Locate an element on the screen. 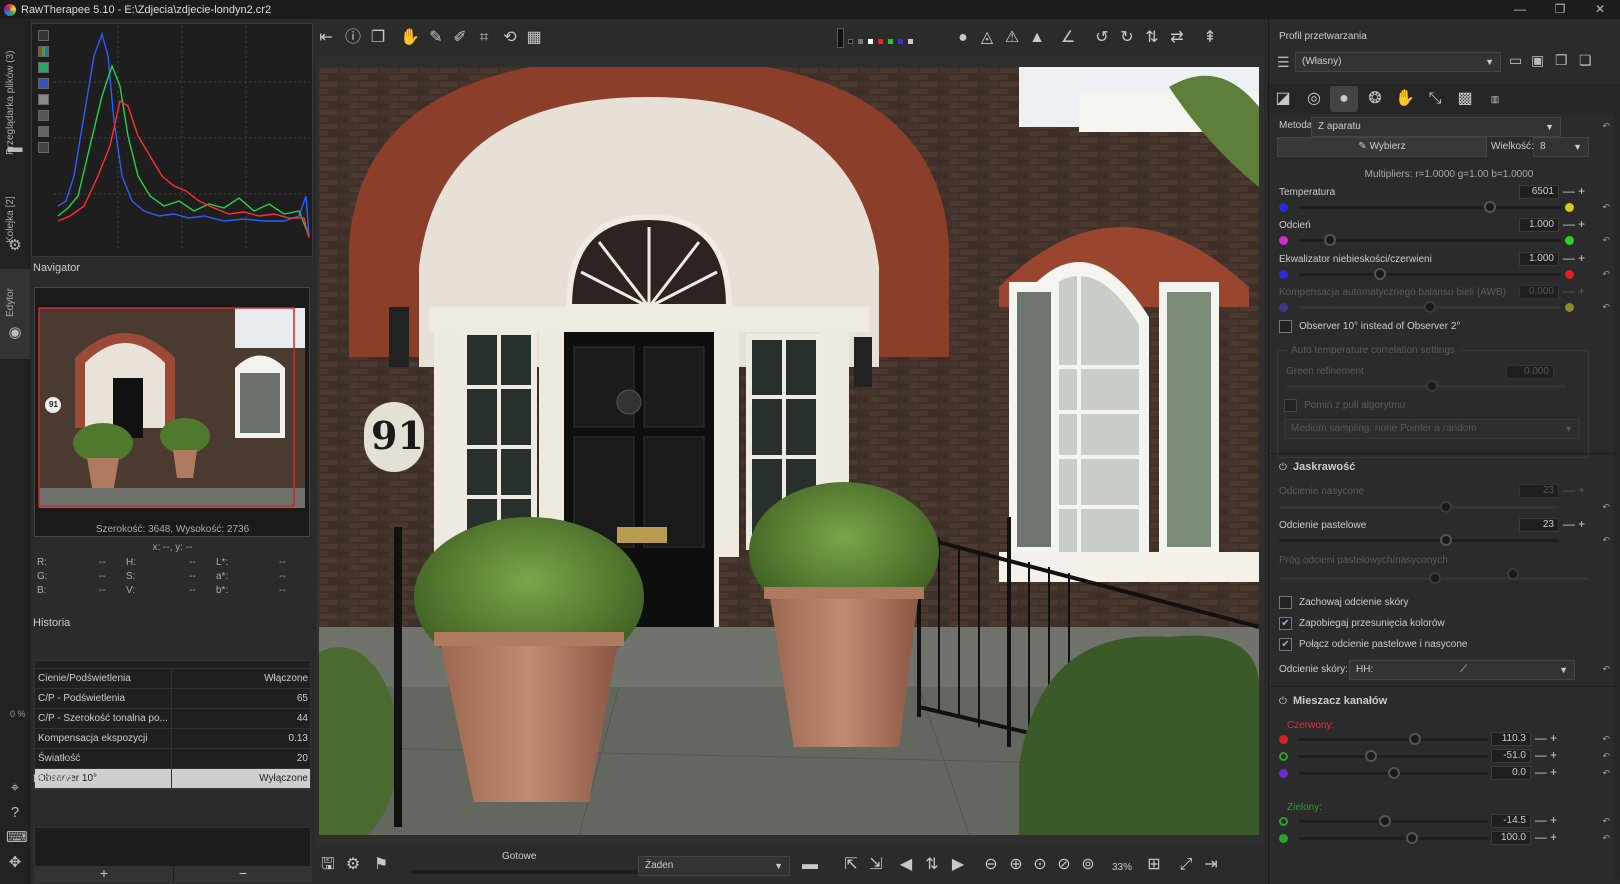 The image size is (1620, 884). raw-histogram-icon is located at coordinates (43, 131).